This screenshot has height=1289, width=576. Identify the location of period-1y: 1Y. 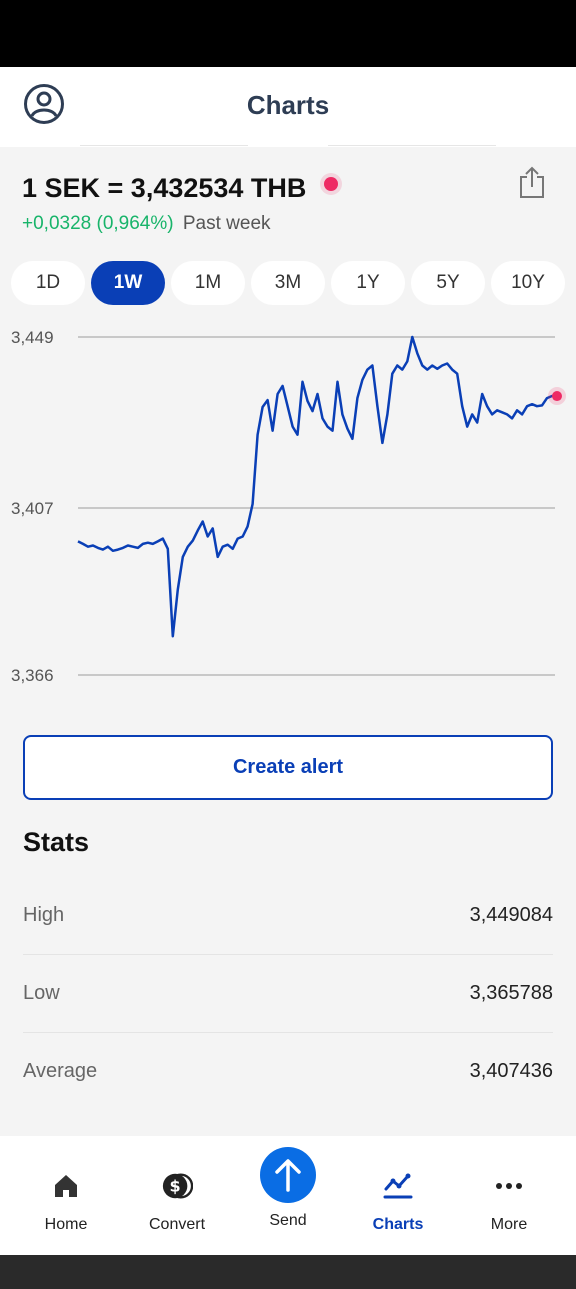
(368, 283).